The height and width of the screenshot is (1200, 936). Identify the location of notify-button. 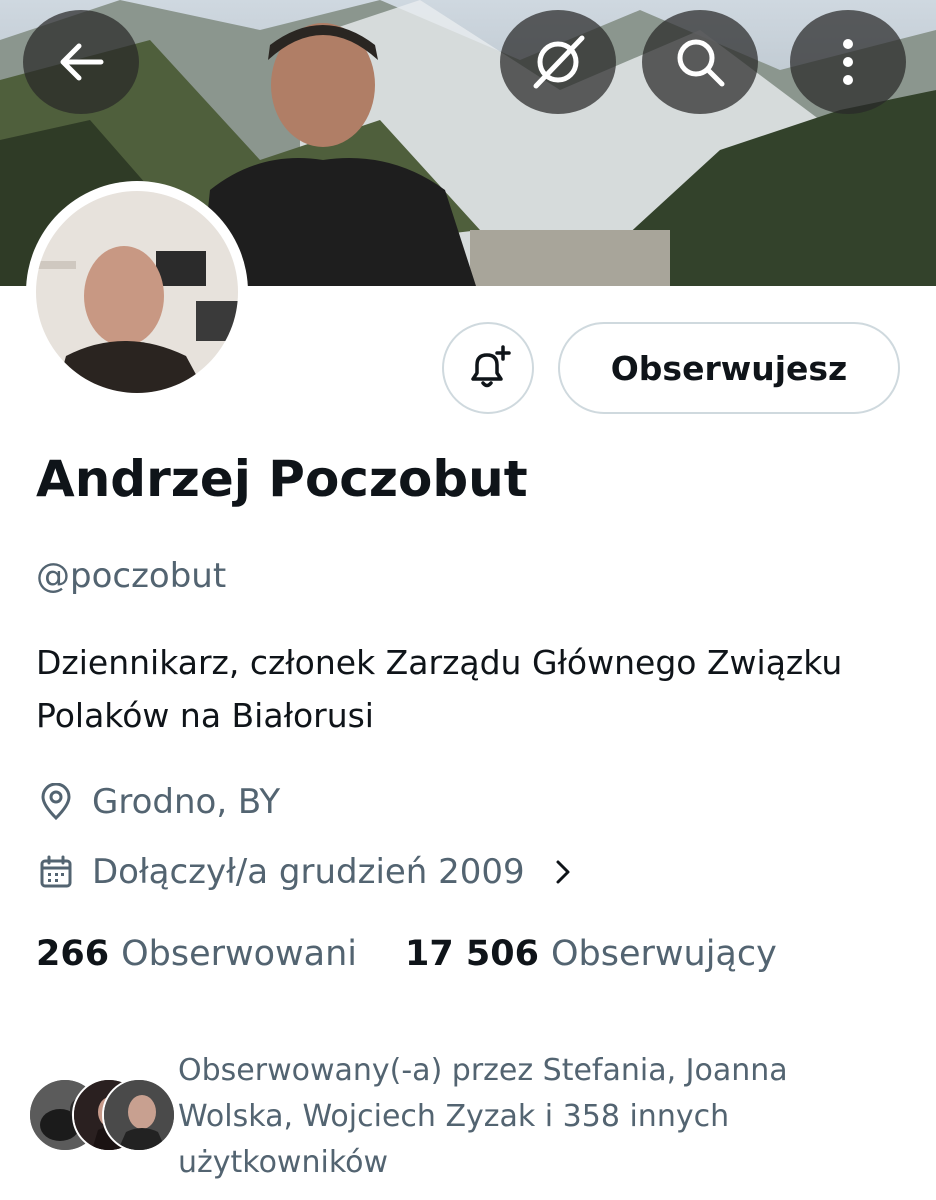
(488, 368).